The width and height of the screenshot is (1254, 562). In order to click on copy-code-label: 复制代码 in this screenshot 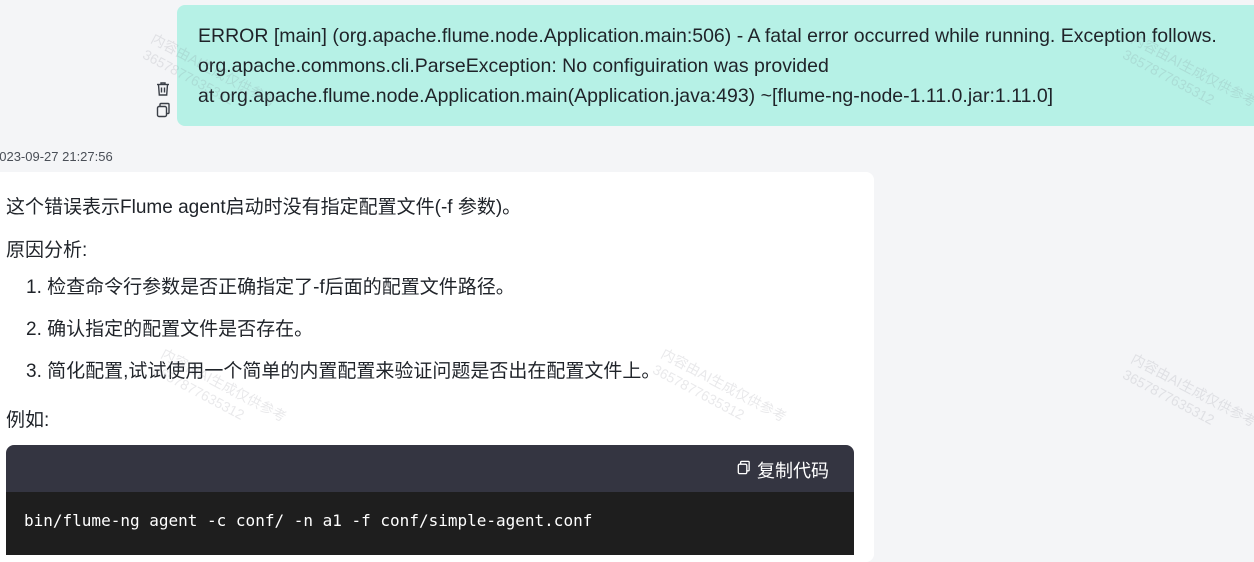, I will do `click(793, 471)`.